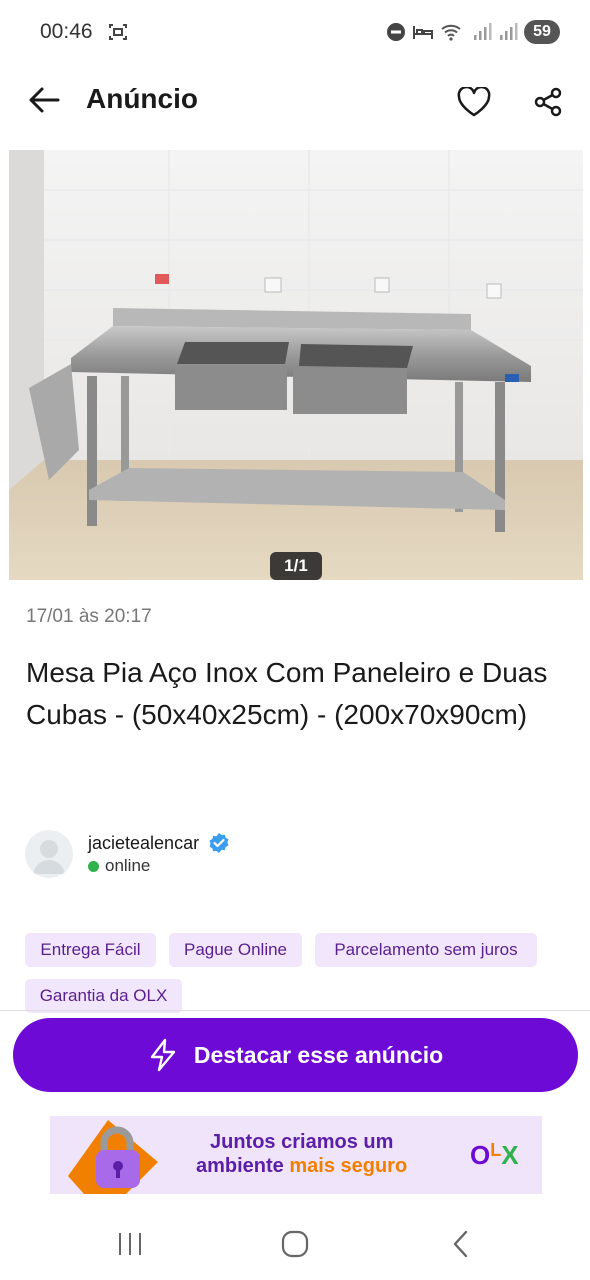 This screenshot has width=590, height=1280. I want to click on home-icon, so click(295, 1244).